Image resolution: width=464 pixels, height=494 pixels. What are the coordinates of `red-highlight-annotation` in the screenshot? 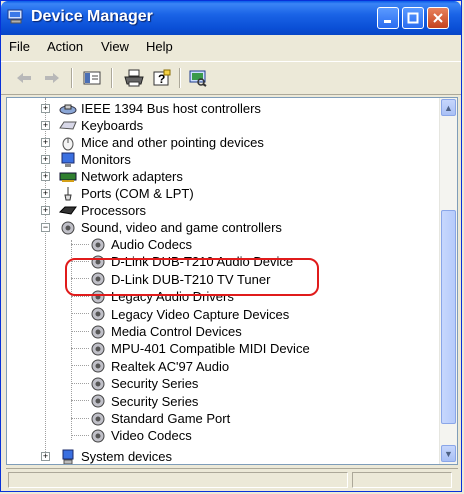 It's located at (192, 277).